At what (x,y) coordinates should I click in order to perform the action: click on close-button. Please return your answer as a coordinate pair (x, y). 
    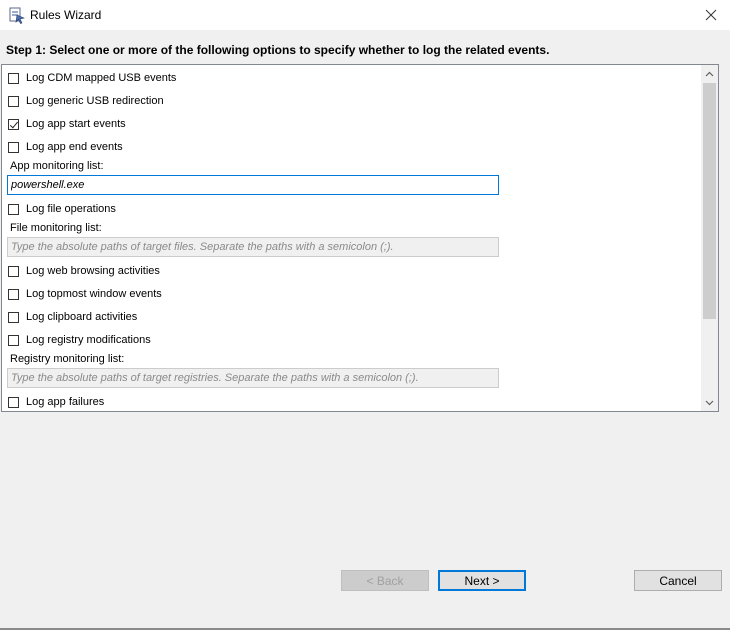
    Looking at the image, I should click on (711, 15).